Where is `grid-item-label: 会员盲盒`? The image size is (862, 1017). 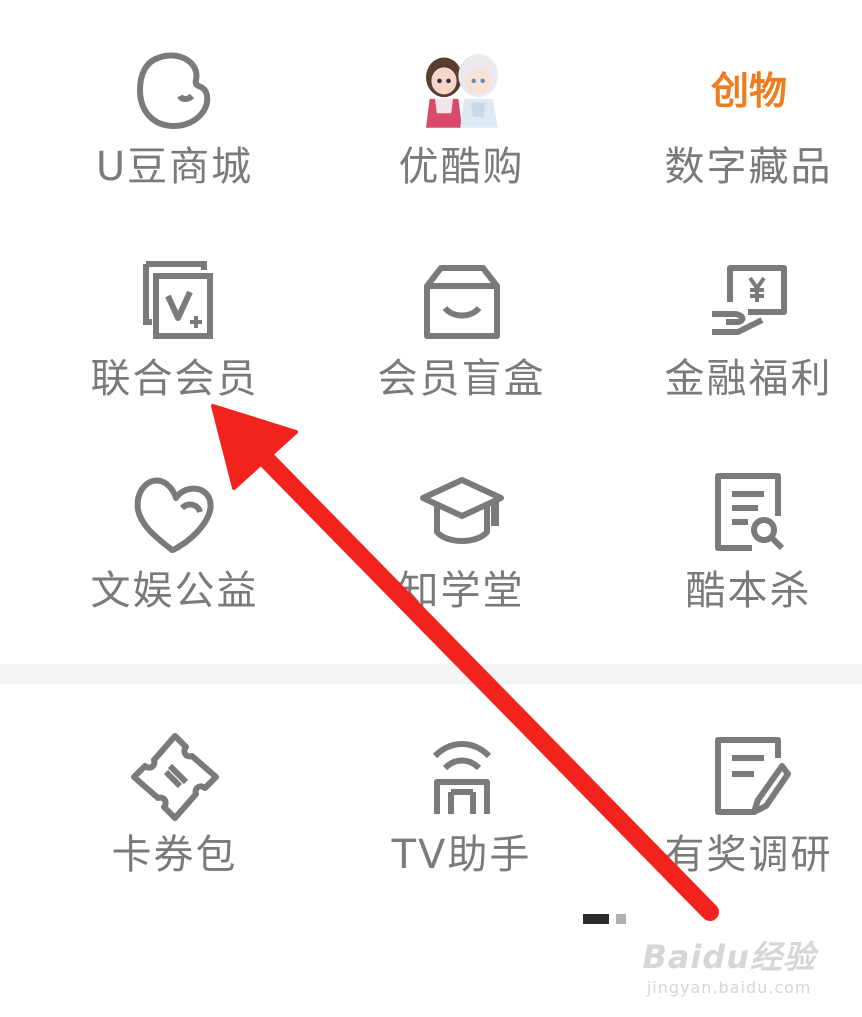 grid-item-label: 会员盲盒 is located at coordinates (461, 379).